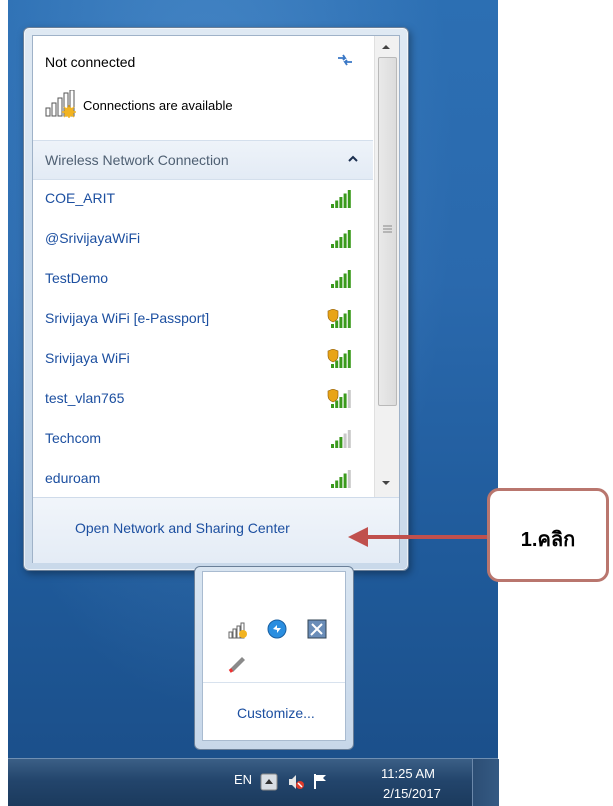 The height and width of the screenshot is (806, 613). What do you see at coordinates (386, 47) in the screenshot?
I see `scroll-up-arrow-icon` at bounding box center [386, 47].